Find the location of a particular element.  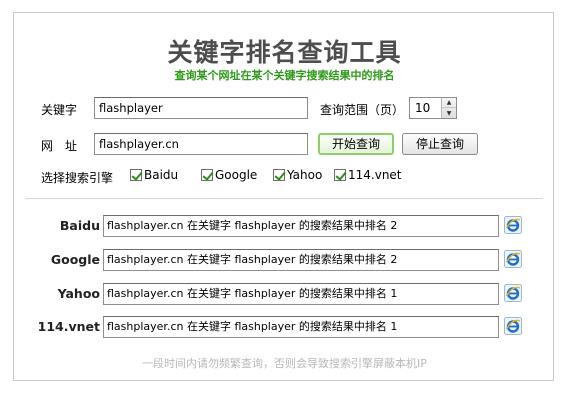

engine-checkbox-google: Google is located at coordinates (229, 175).